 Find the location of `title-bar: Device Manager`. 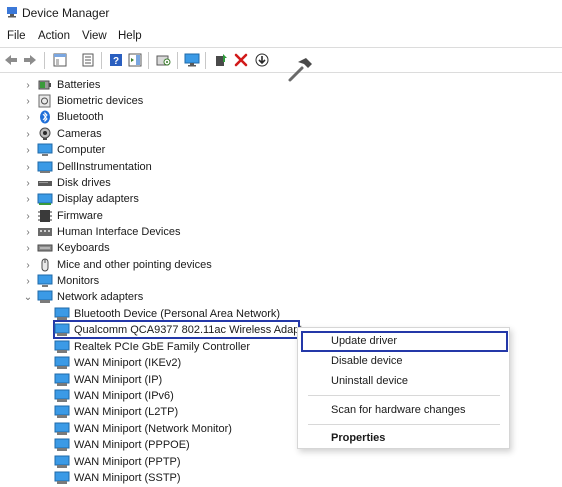

title-bar: Device Manager is located at coordinates (281, 13).